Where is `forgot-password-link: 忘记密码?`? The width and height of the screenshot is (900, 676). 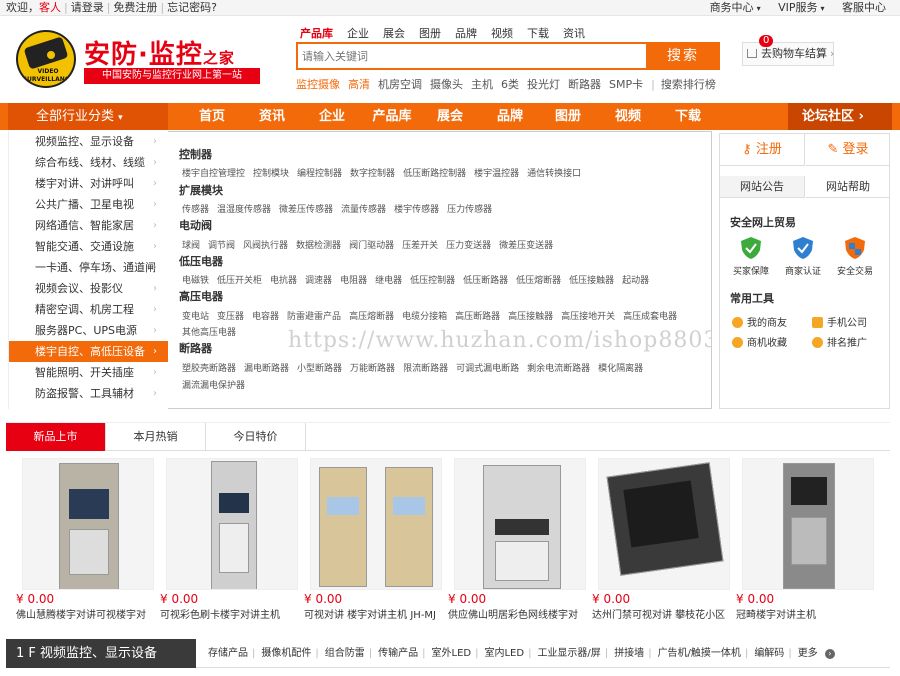 forgot-password-link: 忘记密码? is located at coordinates (192, 7).